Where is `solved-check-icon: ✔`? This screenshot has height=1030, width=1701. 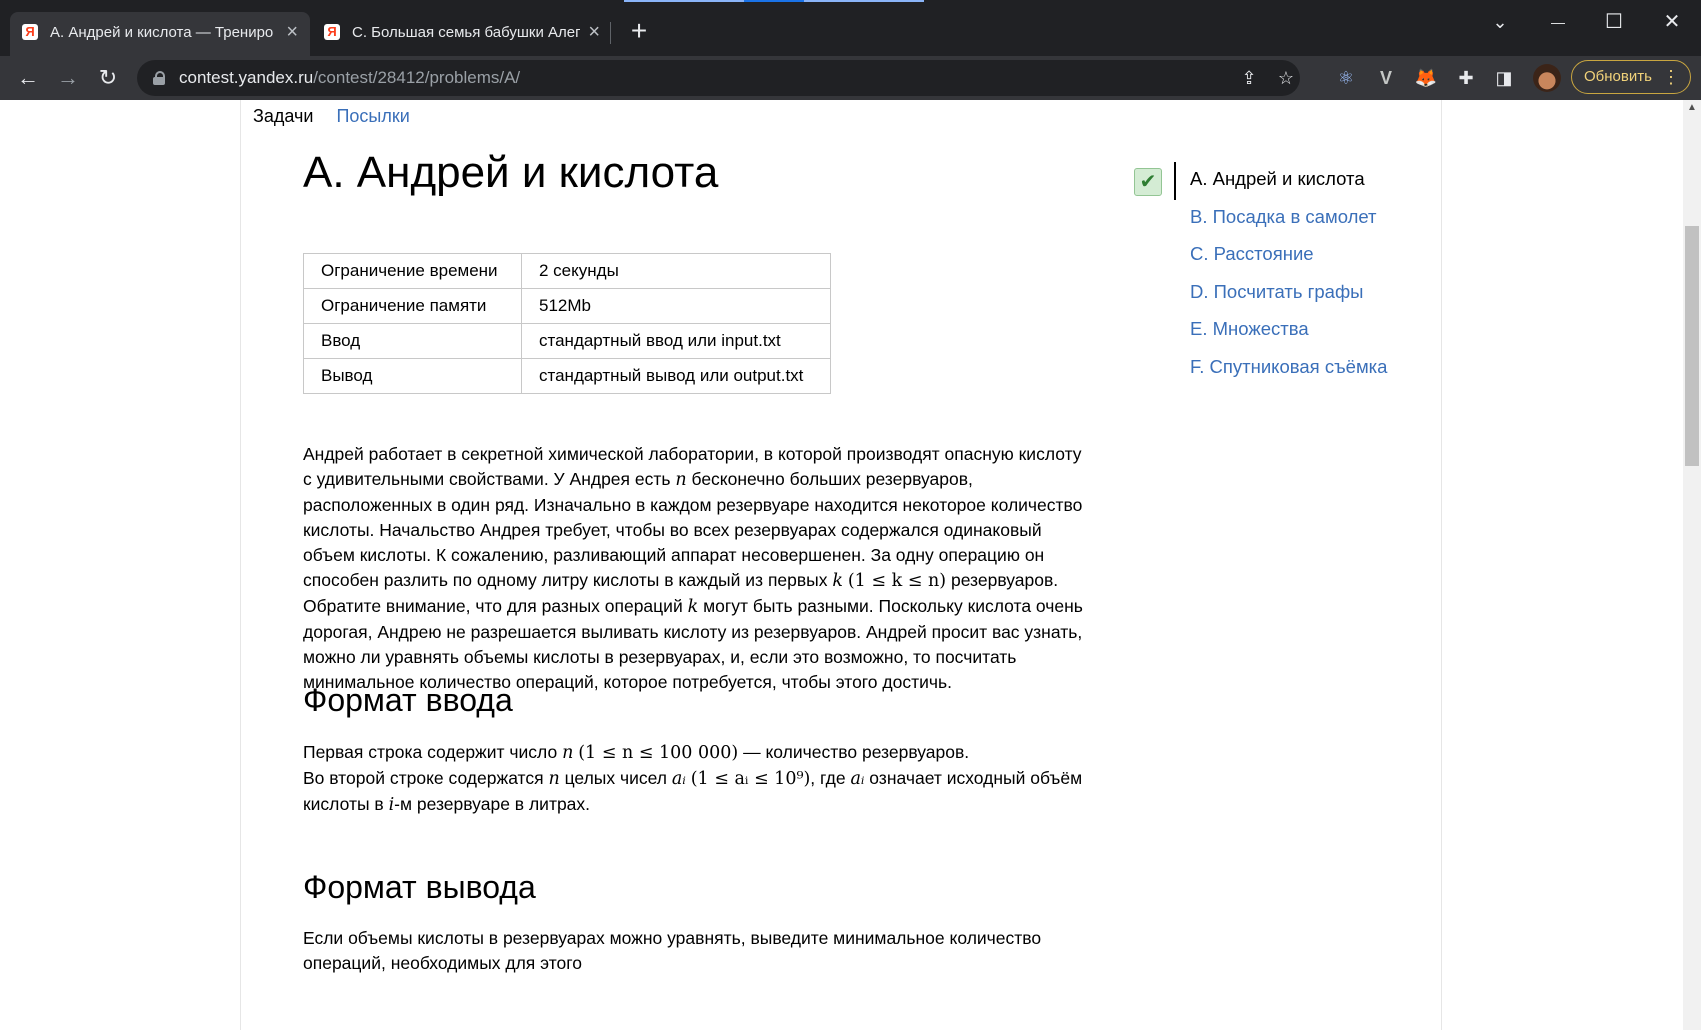 solved-check-icon: ✔ is located at coordinates (1148, 182).